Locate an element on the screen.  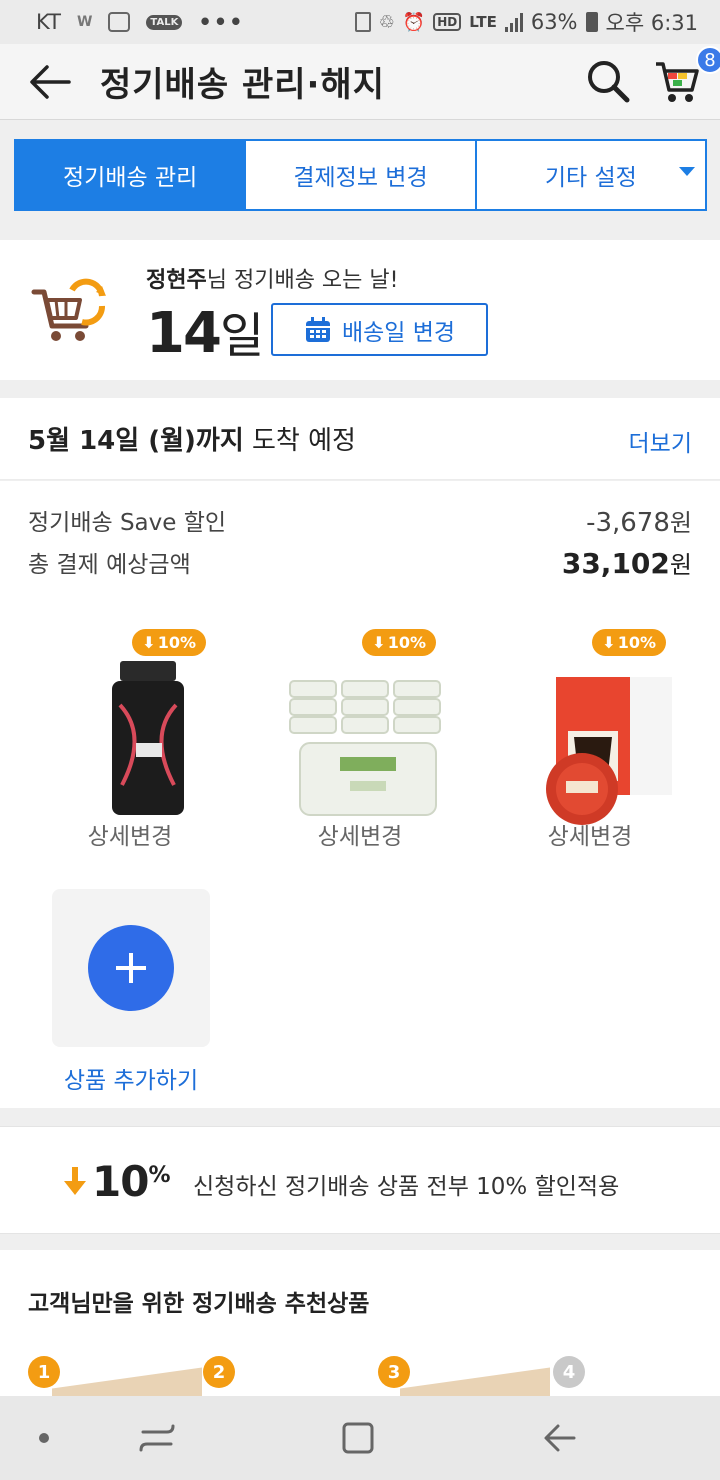
clock: 오후 6:31 is located at coordinates (651, 23).